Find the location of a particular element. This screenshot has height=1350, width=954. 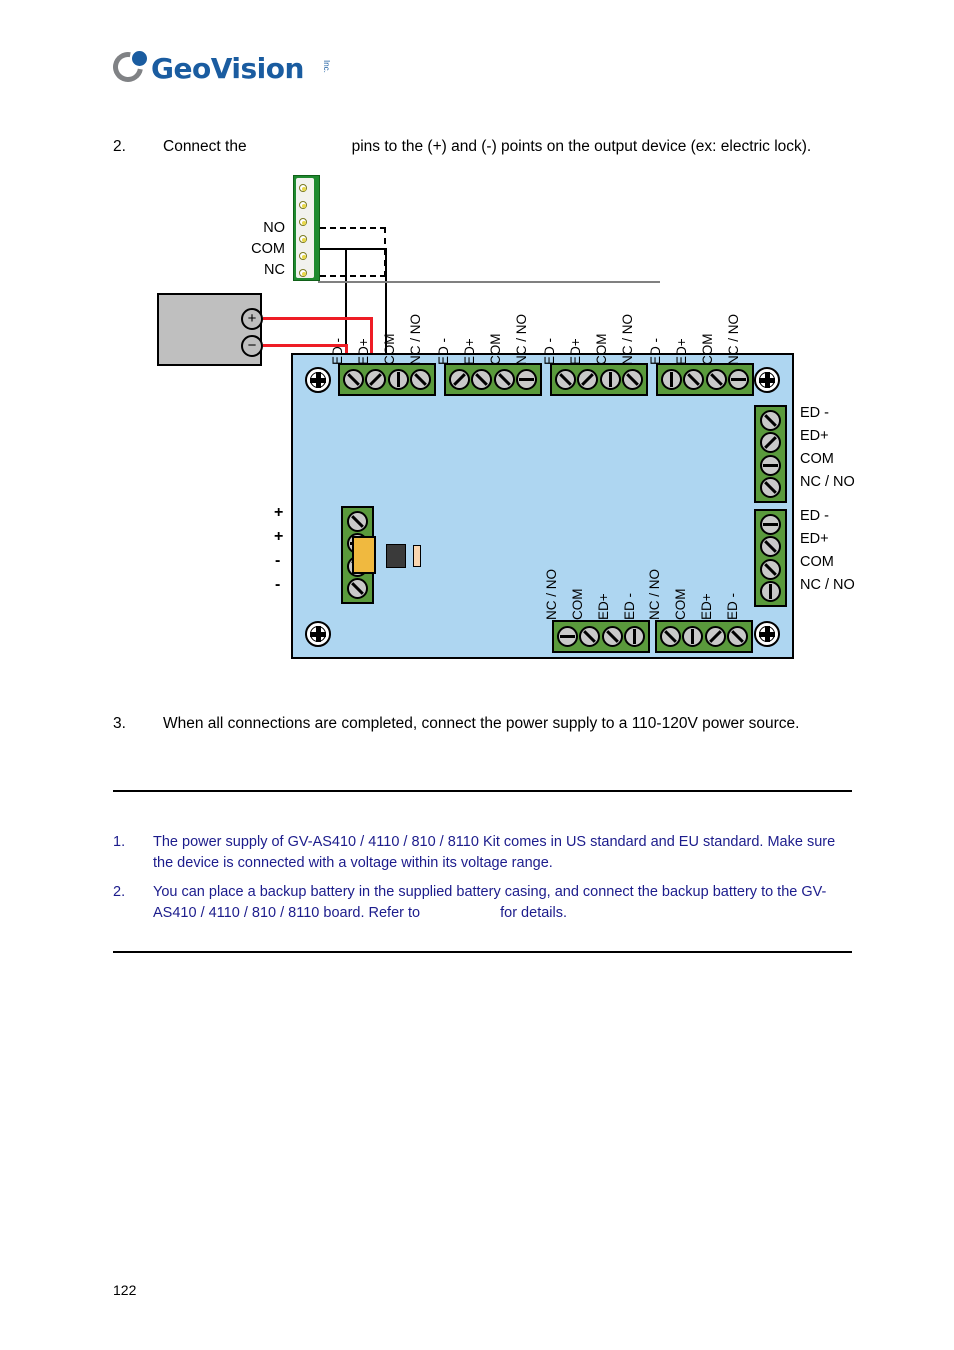

top-label-4-ed-plus: ED+ is located at coordinates (681, 351).